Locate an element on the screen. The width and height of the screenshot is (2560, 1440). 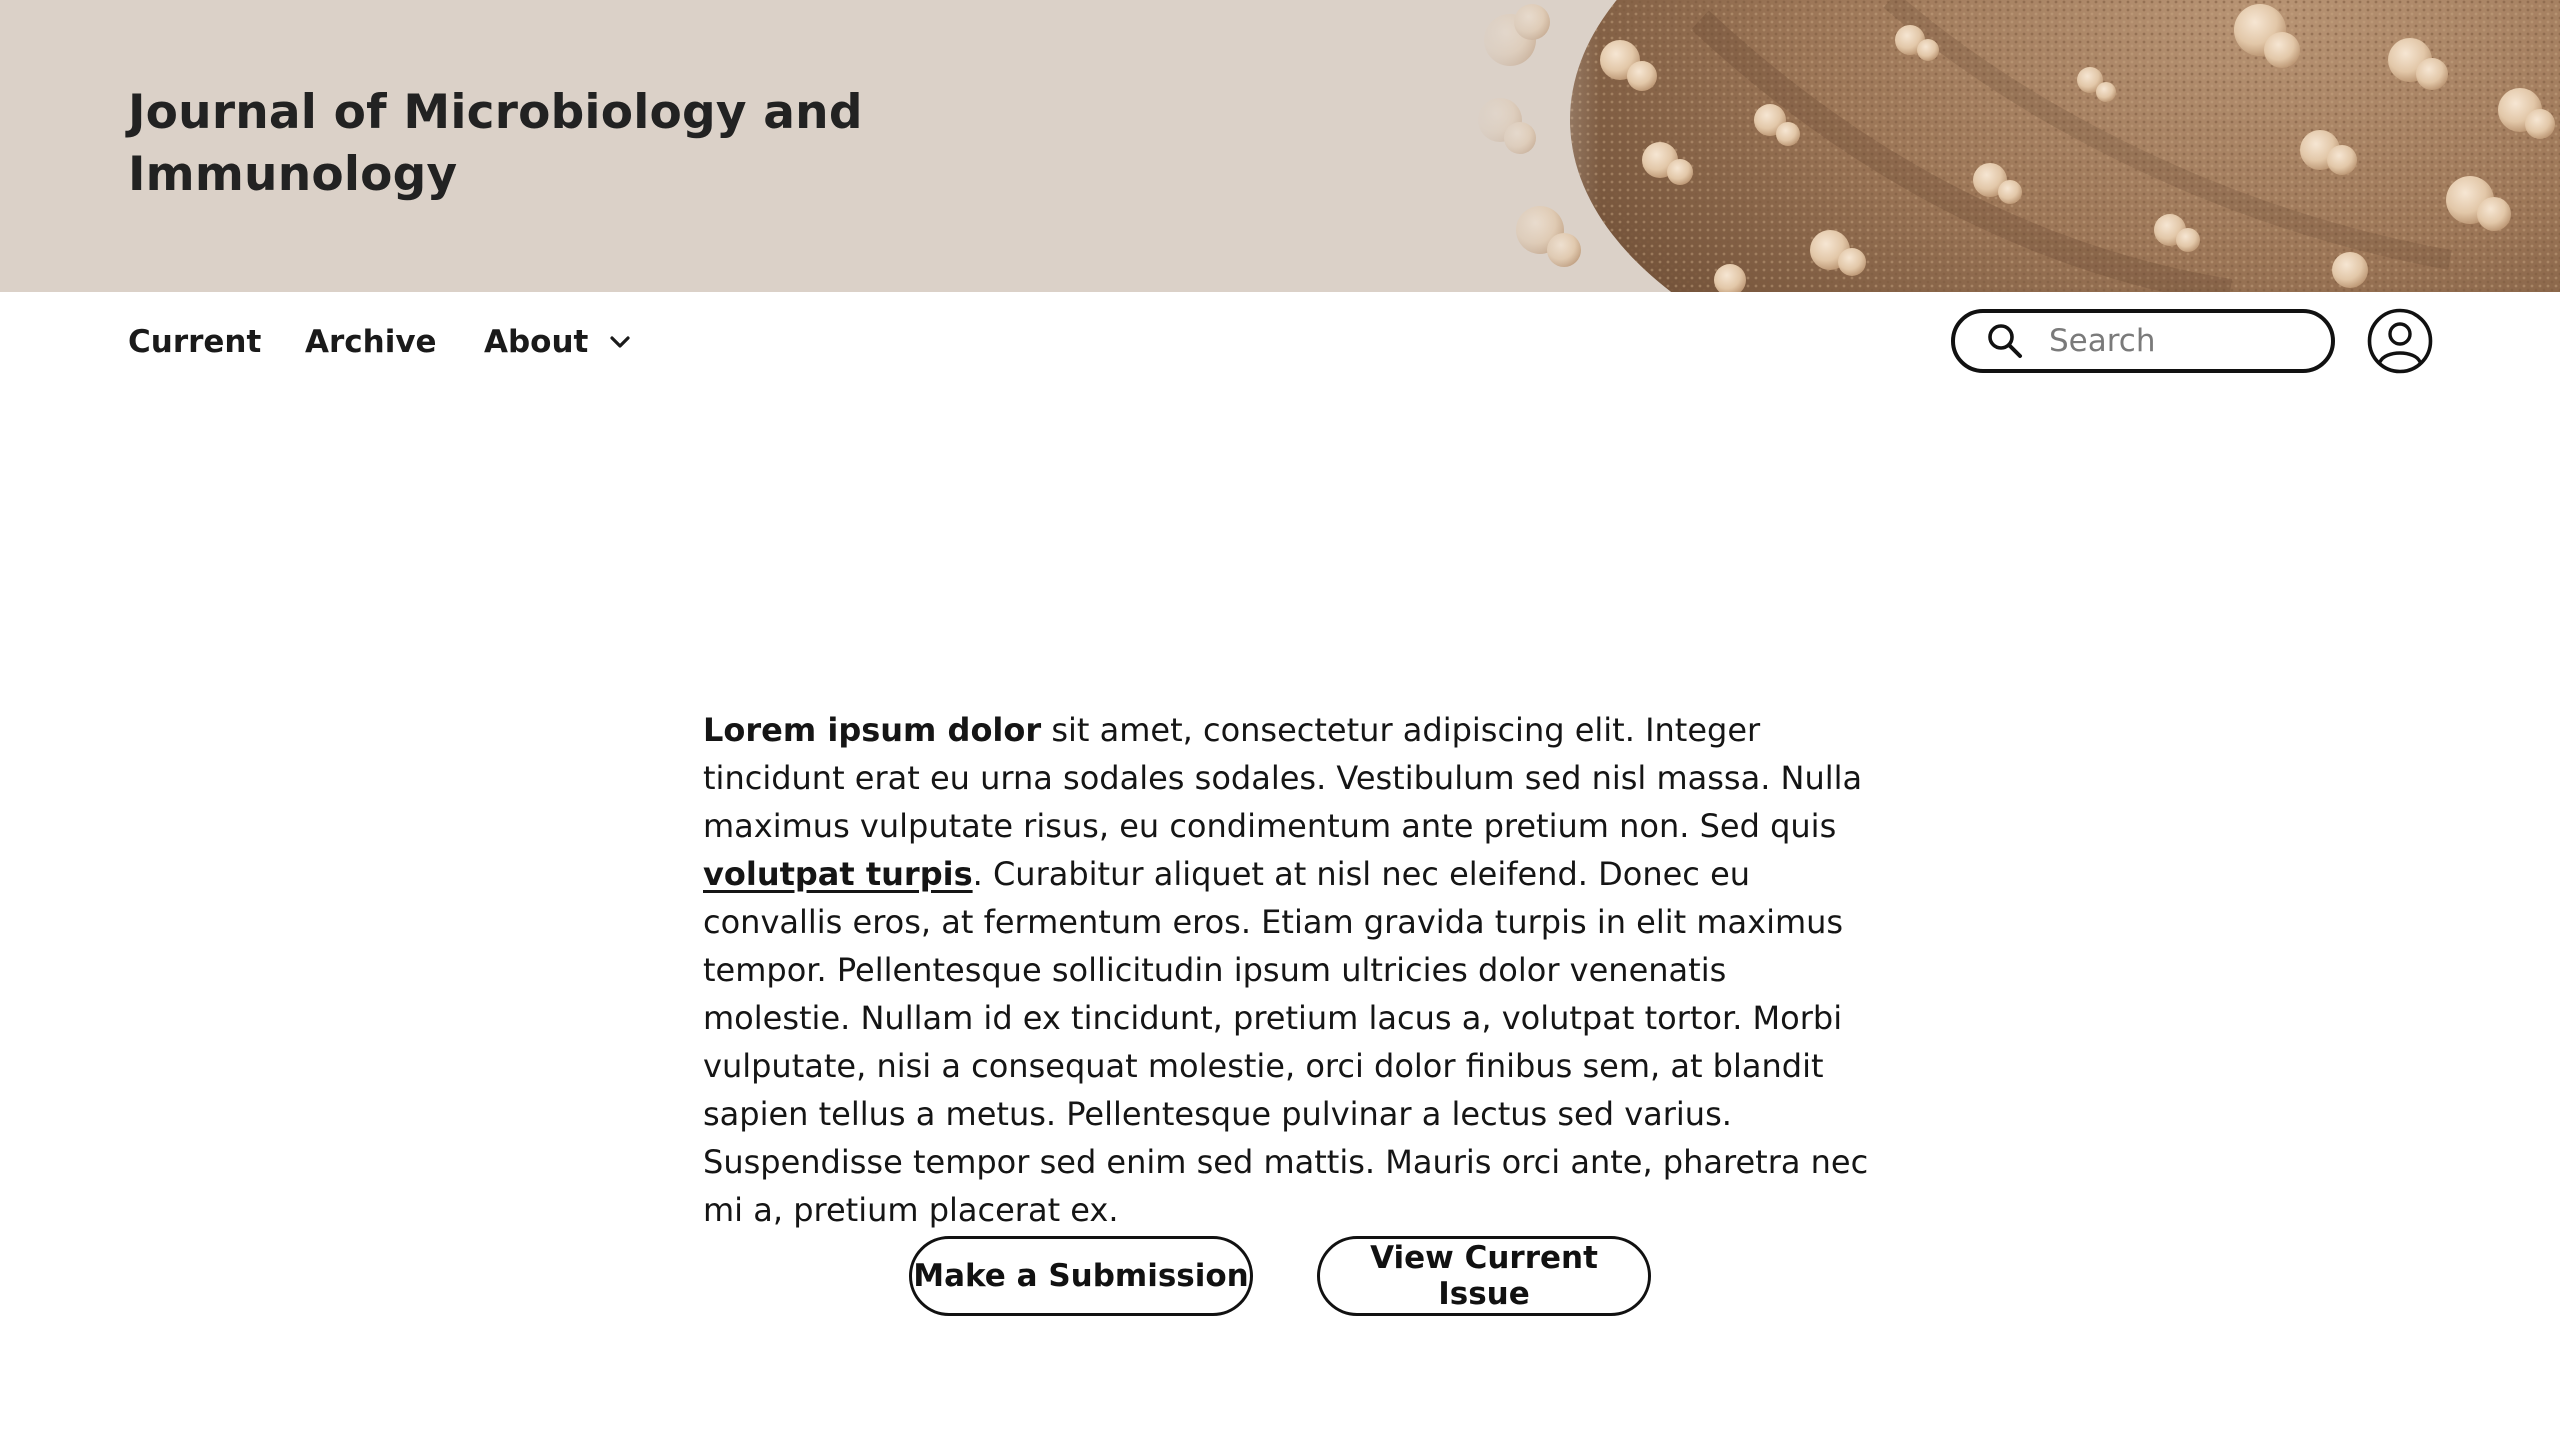
search-input is located at coordinates (2182, 341).